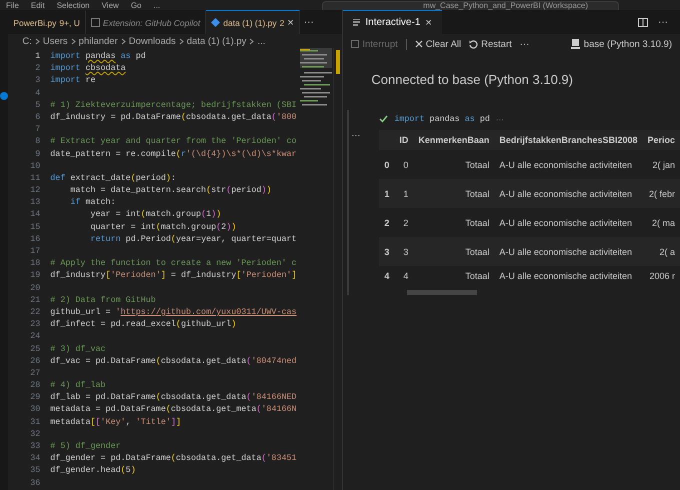 The width and height of the screenshot is (680, 490). I want to click on code-line: date_pattern = re.compile(r'(\d{4})\s*(\d)\s*kwar, so click(174, 154).